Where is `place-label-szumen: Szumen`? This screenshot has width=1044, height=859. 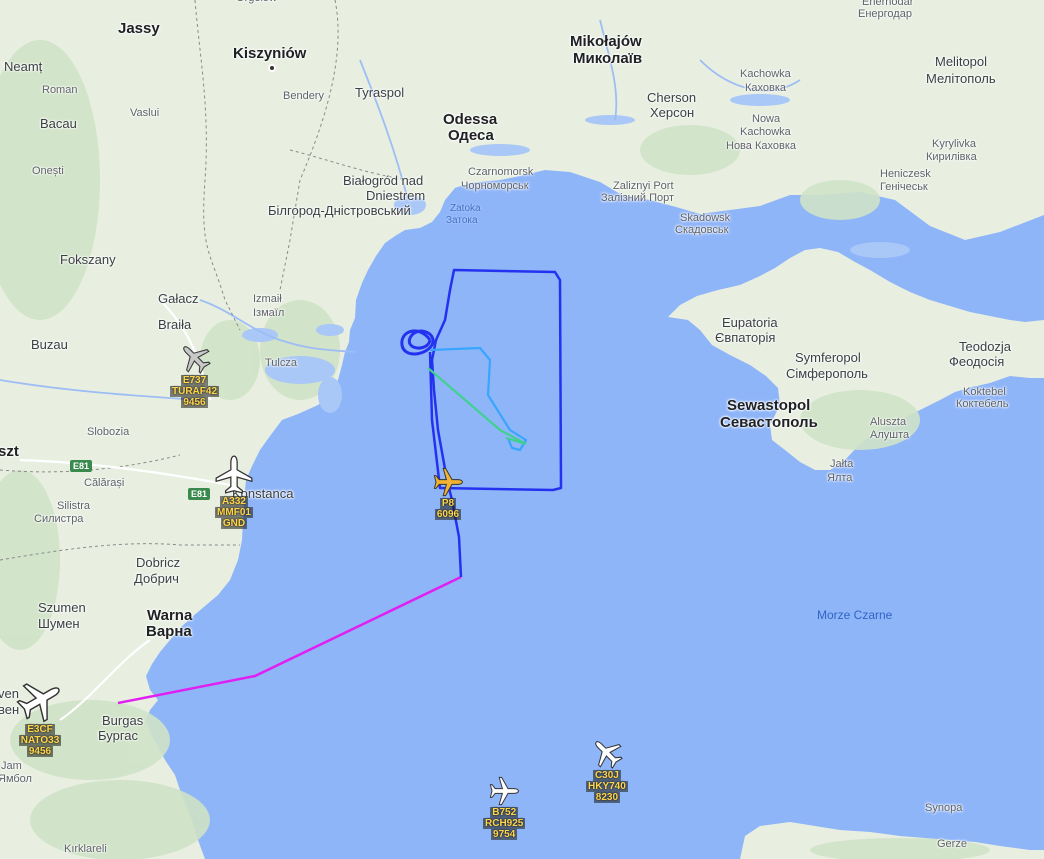
place-label-szumen: Szumen is located at coordinates (62, 607).